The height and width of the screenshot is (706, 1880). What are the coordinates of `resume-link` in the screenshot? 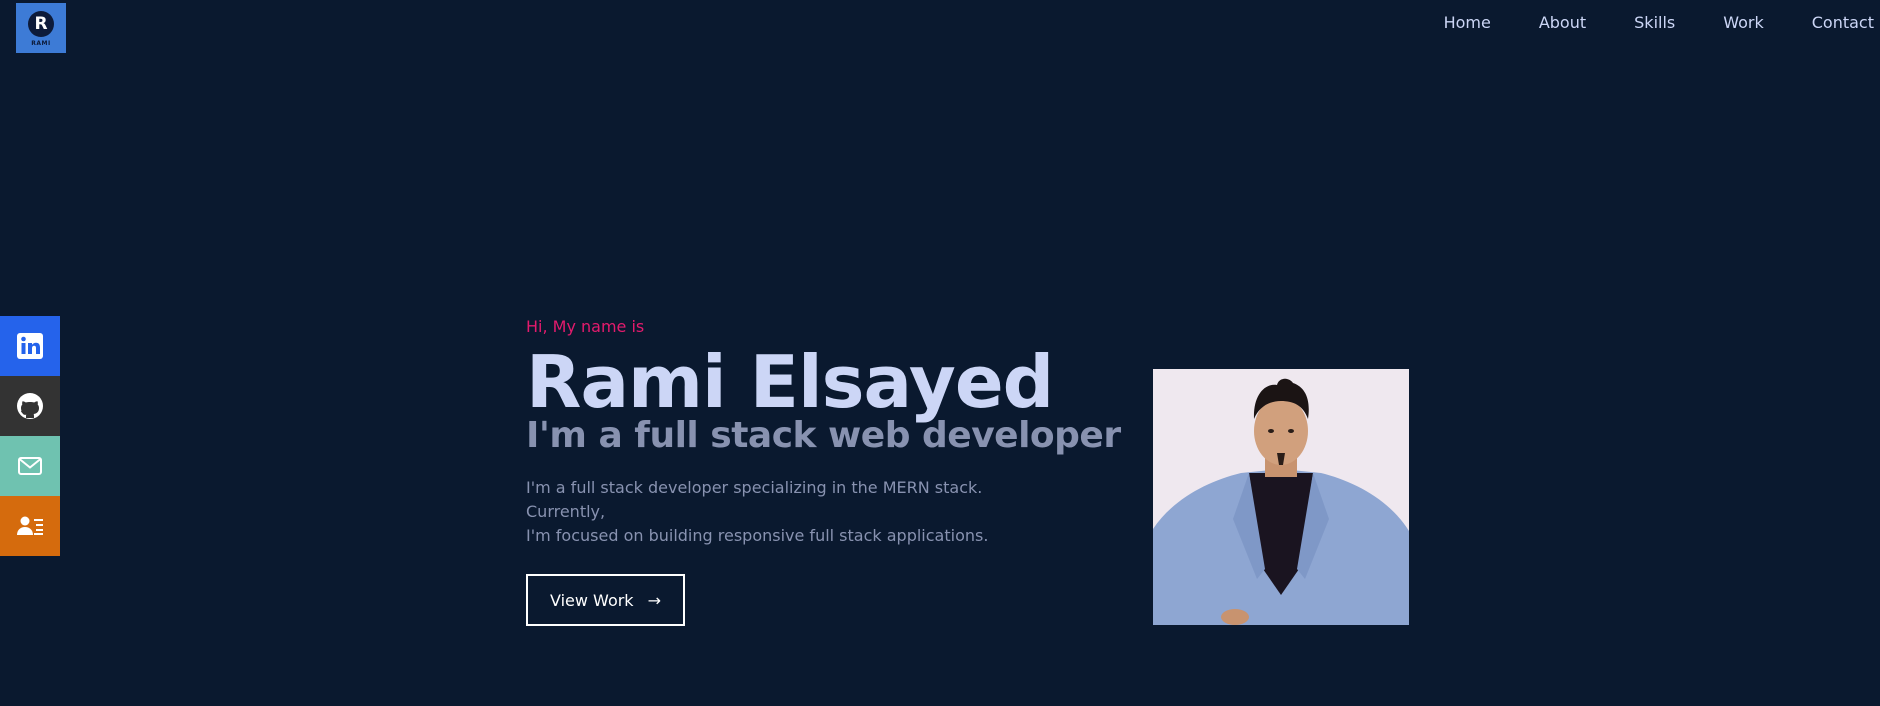 It's located at (30, 526).